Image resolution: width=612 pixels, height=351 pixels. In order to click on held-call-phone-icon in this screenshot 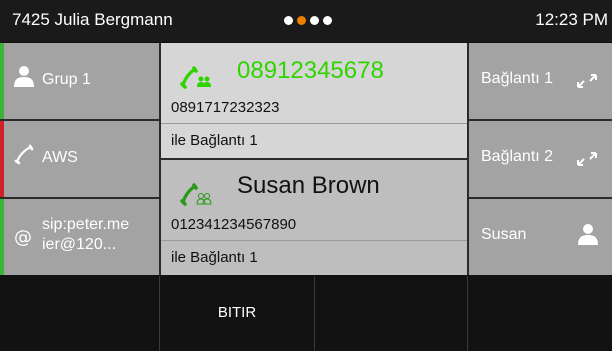, I will do `click(196, 194)`.